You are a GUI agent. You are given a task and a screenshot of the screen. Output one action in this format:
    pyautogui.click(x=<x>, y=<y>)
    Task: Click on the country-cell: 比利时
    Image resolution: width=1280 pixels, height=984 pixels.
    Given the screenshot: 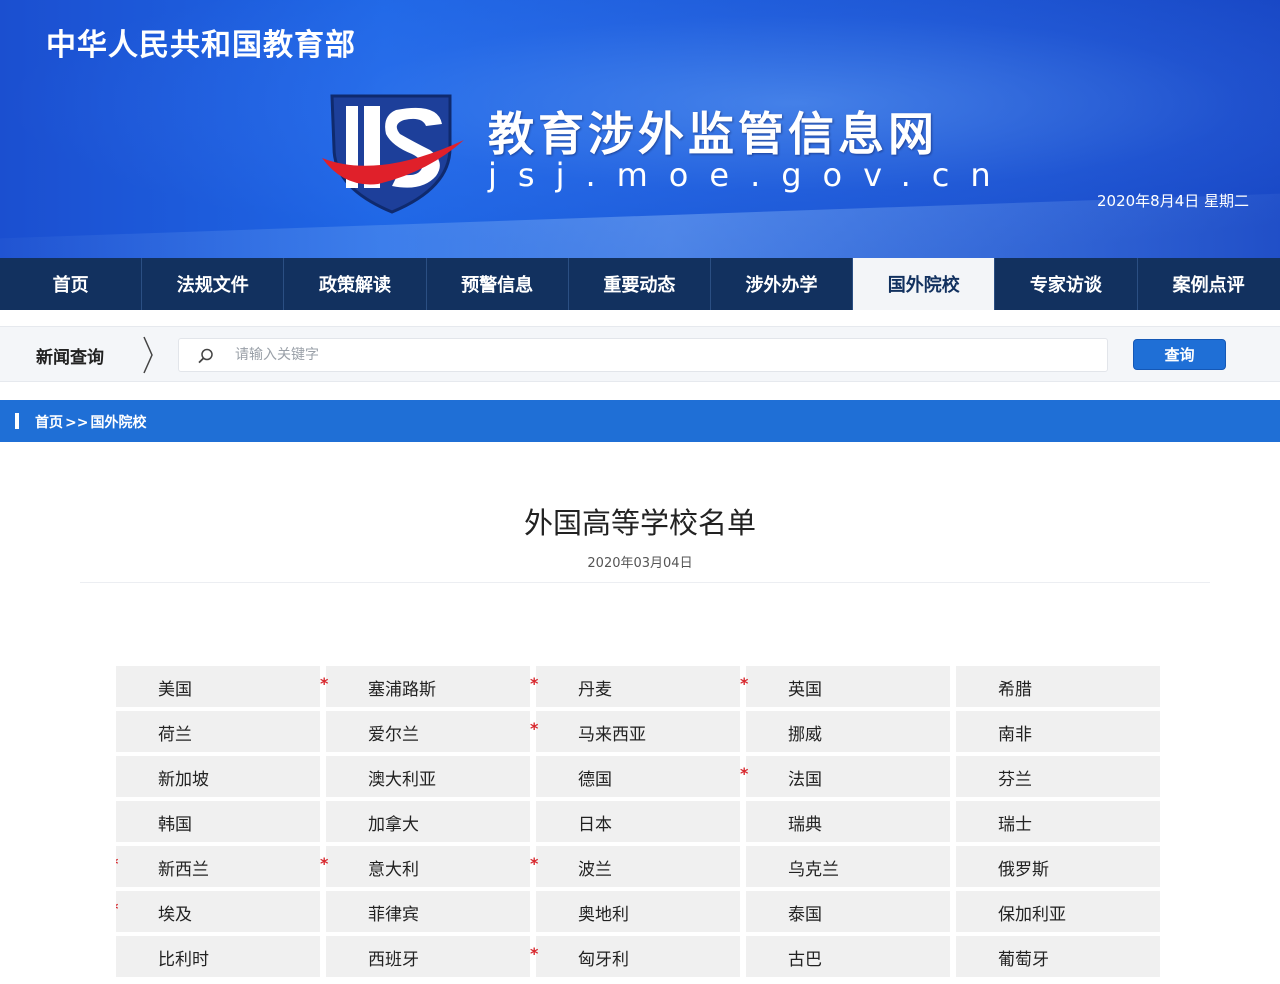 What is the action you would take?
    pyautogui.click(x=218, y=956)
    